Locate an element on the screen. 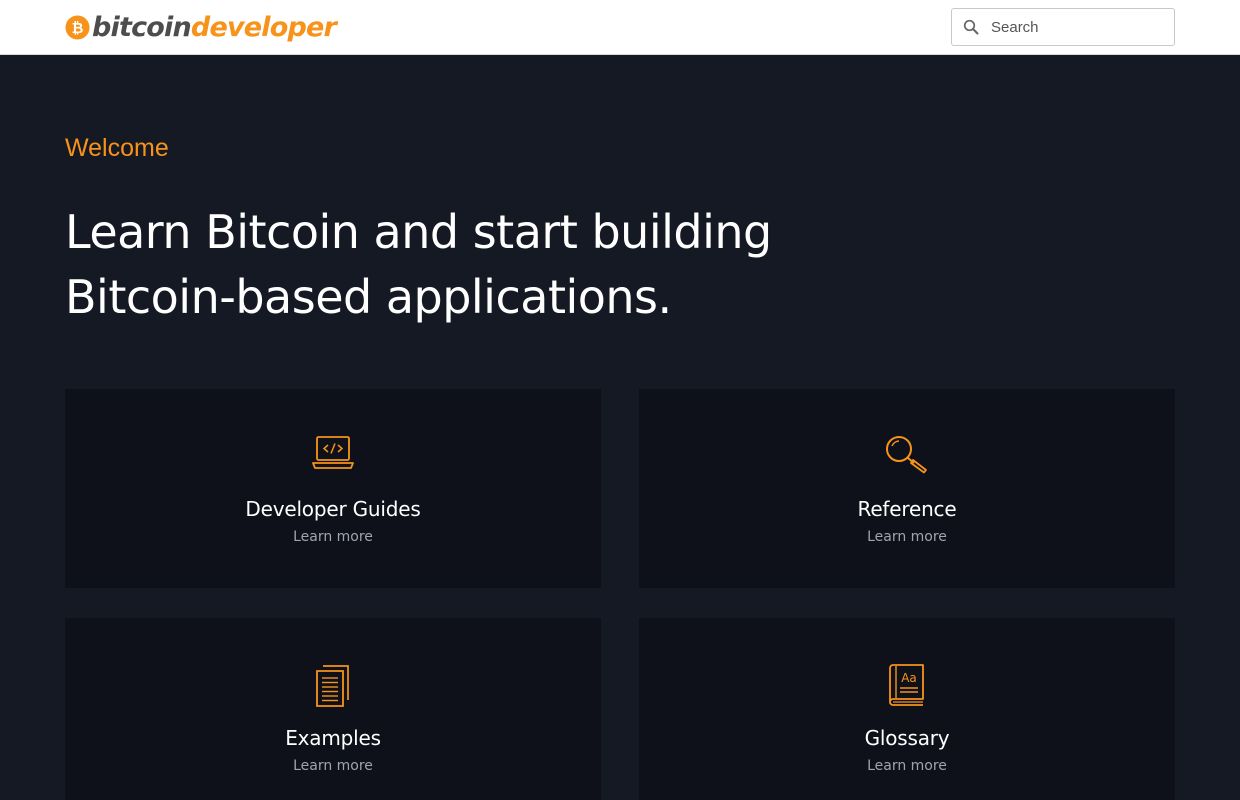 The image size is (1240, 800). search-input is located at coordinates (1074, 27).